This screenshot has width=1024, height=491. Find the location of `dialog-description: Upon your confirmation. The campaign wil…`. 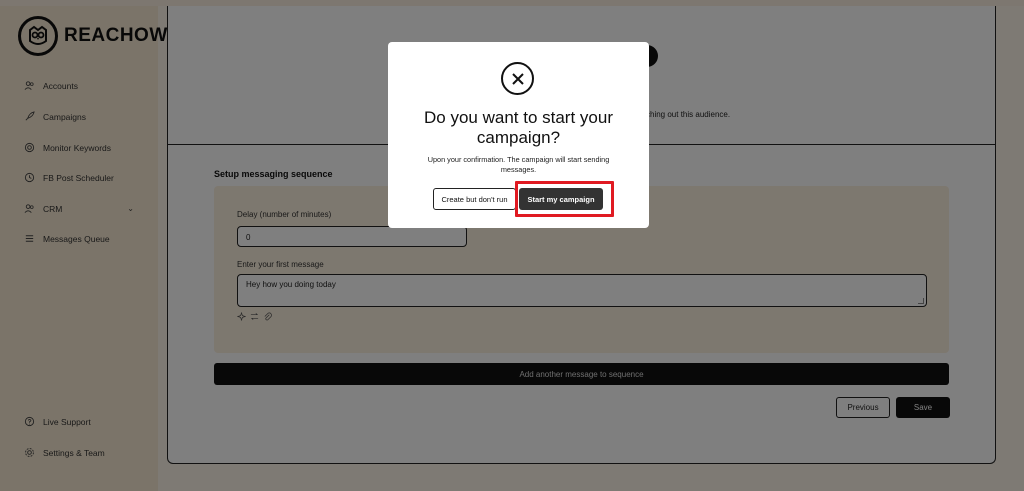

dialog-description: Upon your confirmation. The campaign wil… is located at coordinates (518, 164).